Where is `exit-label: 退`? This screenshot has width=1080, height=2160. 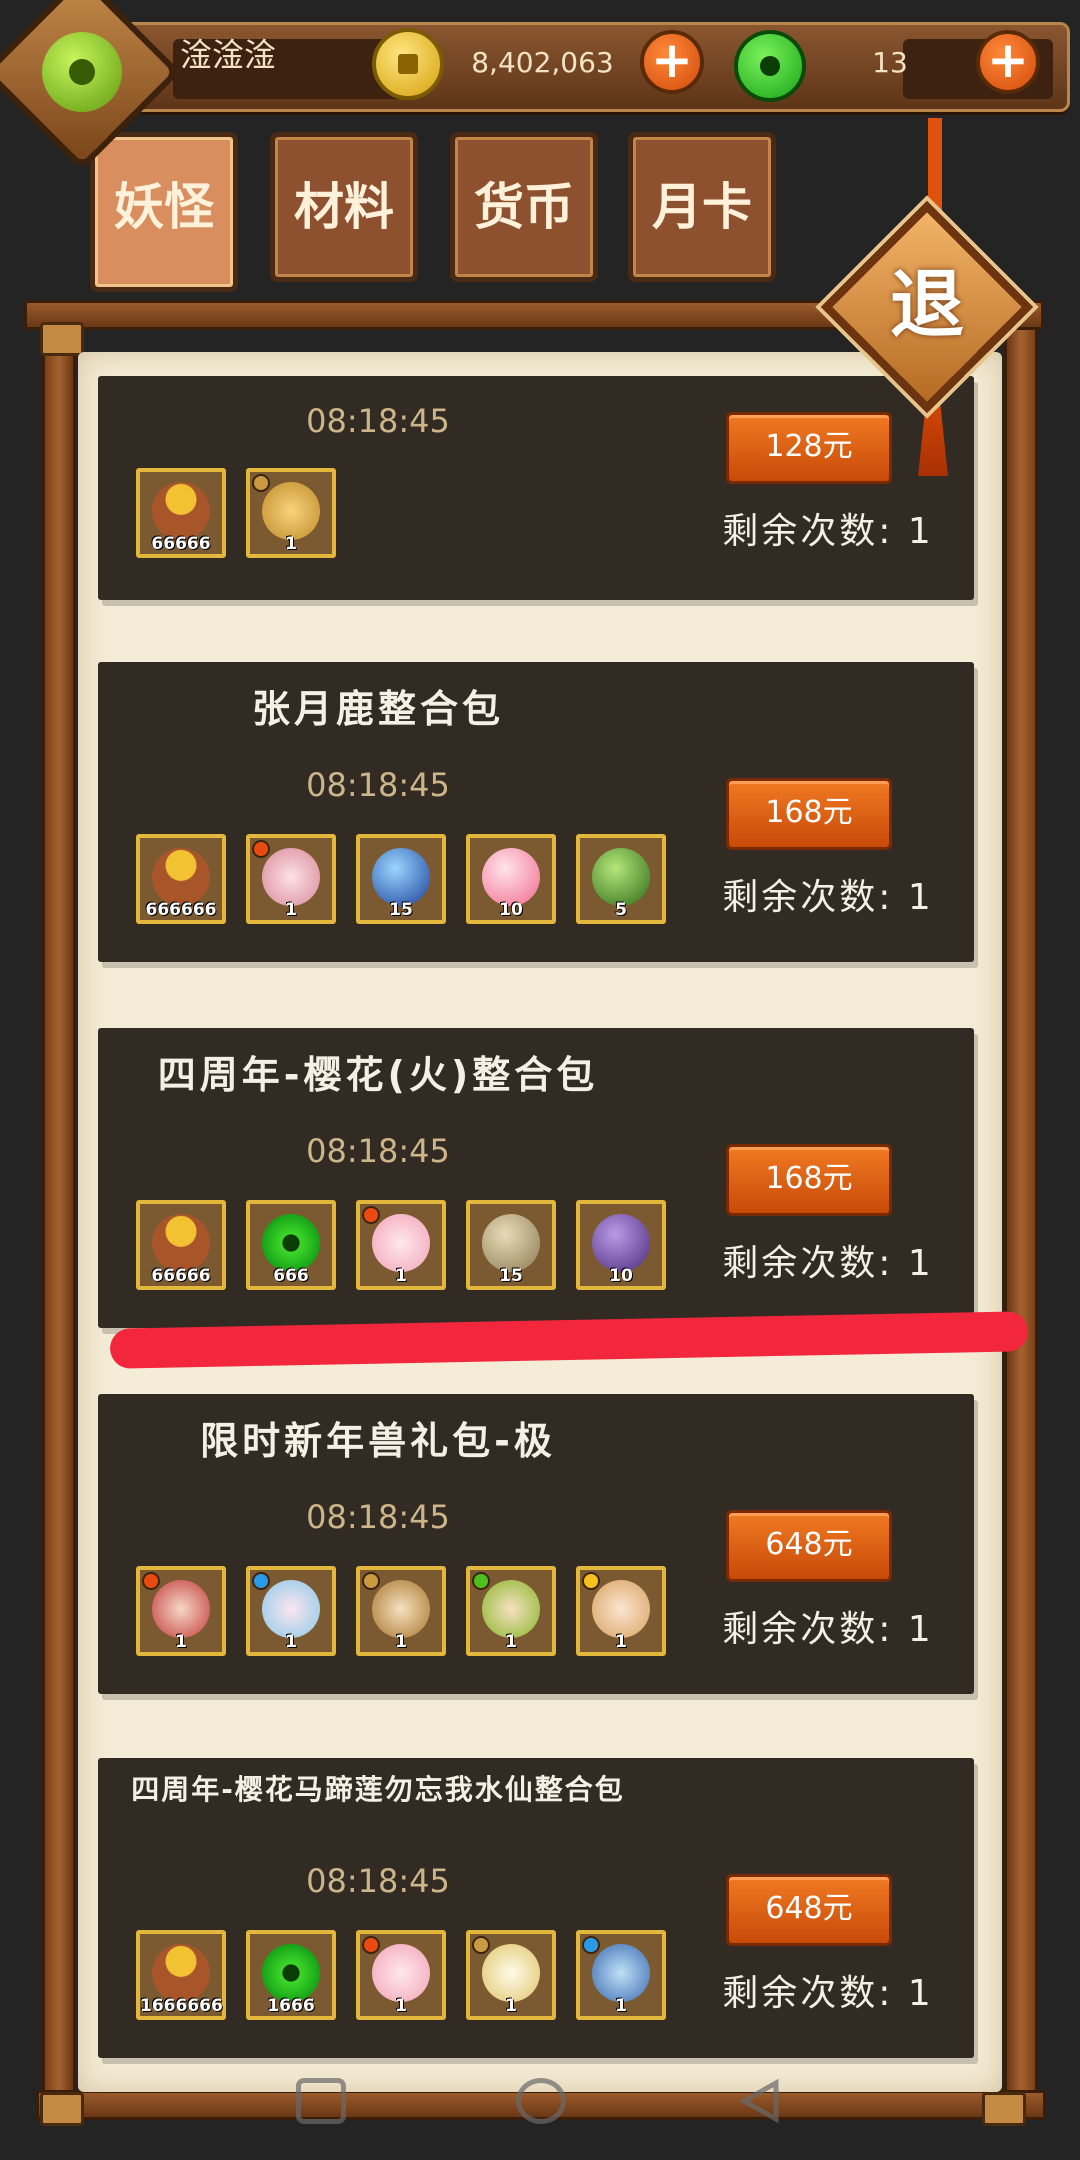 exit-label: 退 is located at coordinates (927, 305).